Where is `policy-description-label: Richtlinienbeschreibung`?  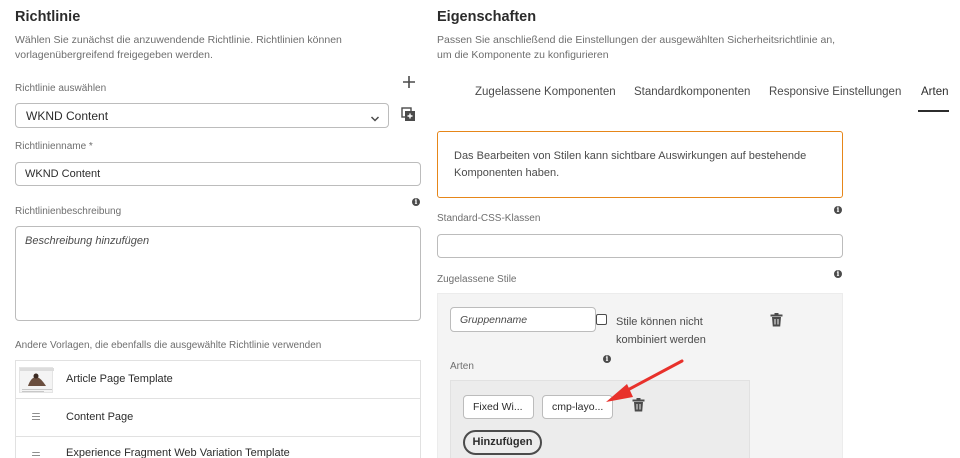 policy-description-label: Richtlinienbeschreibung is located at coordinates (68, 211).